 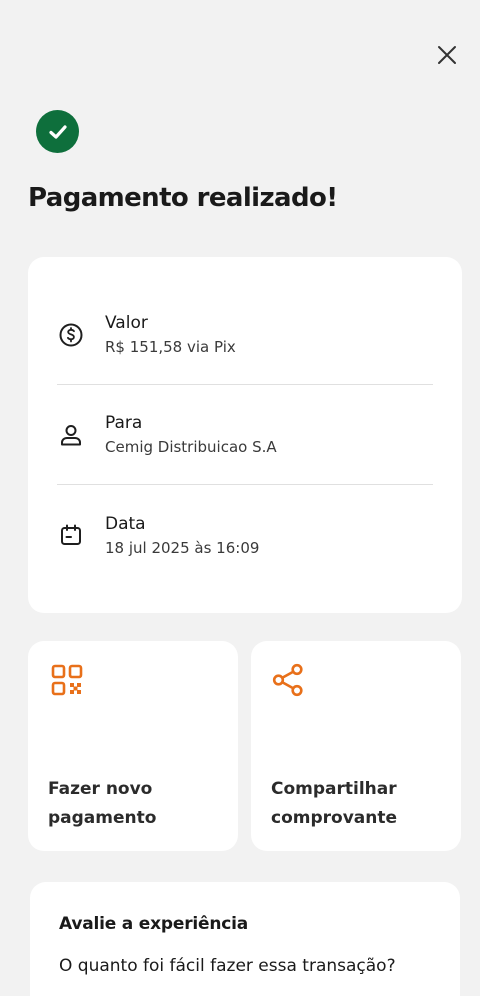 What do you see at coordinates (67, 680) in the screenshot?
I see `qr-code-icon` at bounding box center [67, 680].